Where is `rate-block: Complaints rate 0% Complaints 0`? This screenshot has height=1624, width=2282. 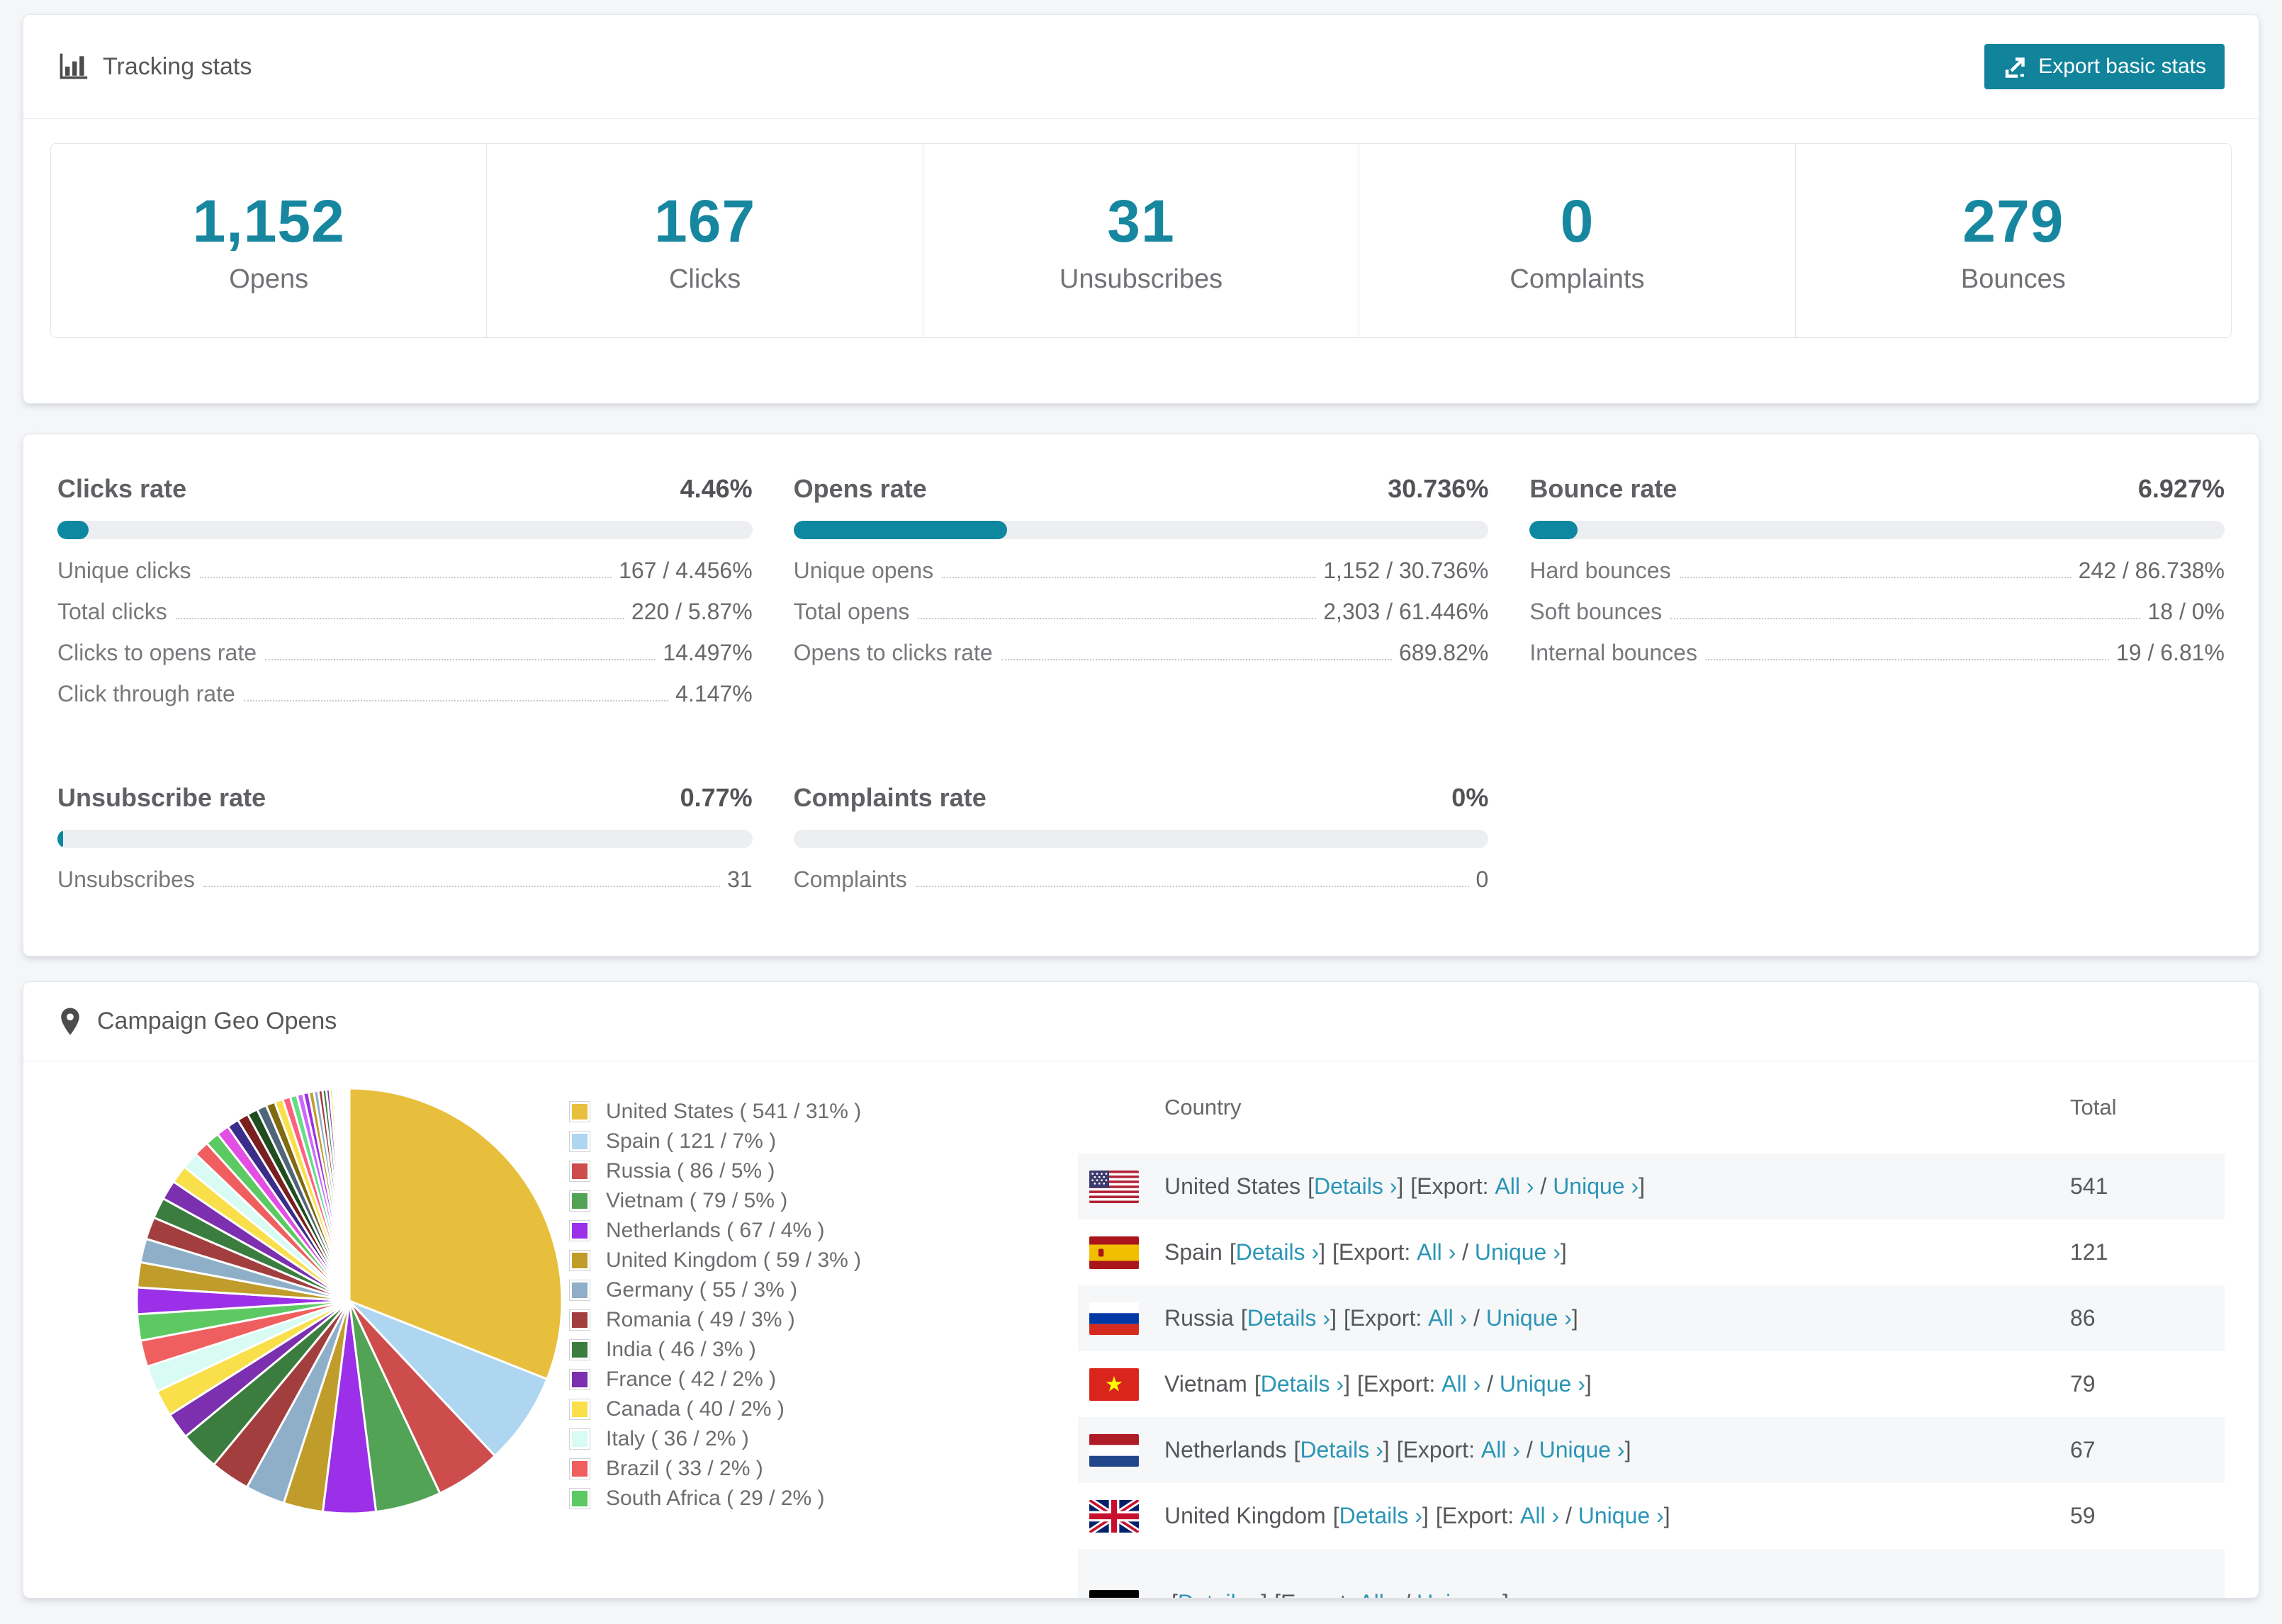 rate-block: Complaints rate 0% Complaints 0 is located at coordinates (1141, 846).